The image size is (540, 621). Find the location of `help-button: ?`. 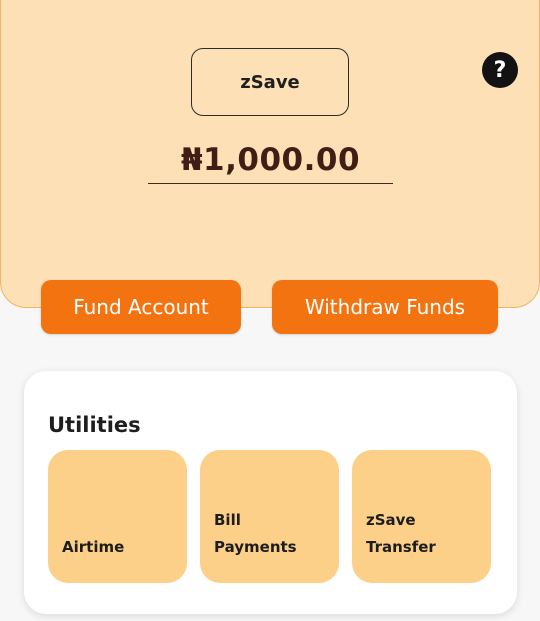

help-button: ? is located at coordinates (500, 70).